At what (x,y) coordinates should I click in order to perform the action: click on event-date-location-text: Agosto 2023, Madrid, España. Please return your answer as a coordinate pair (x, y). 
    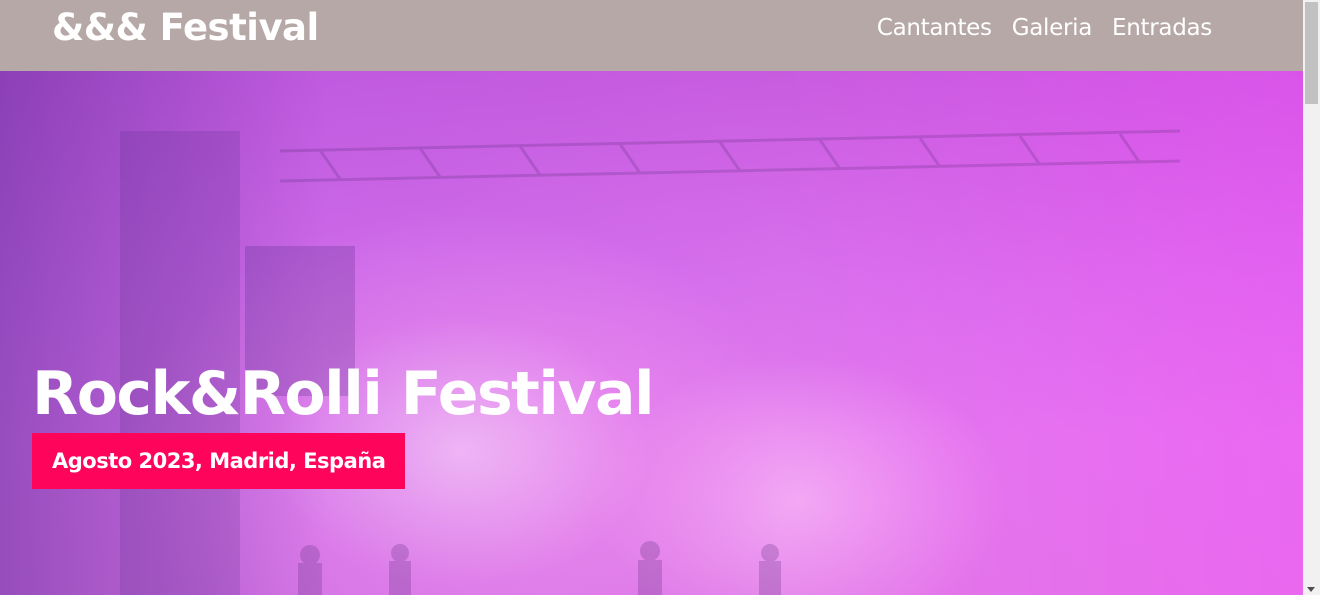
    Looking at the image, I should click on (219, 461).